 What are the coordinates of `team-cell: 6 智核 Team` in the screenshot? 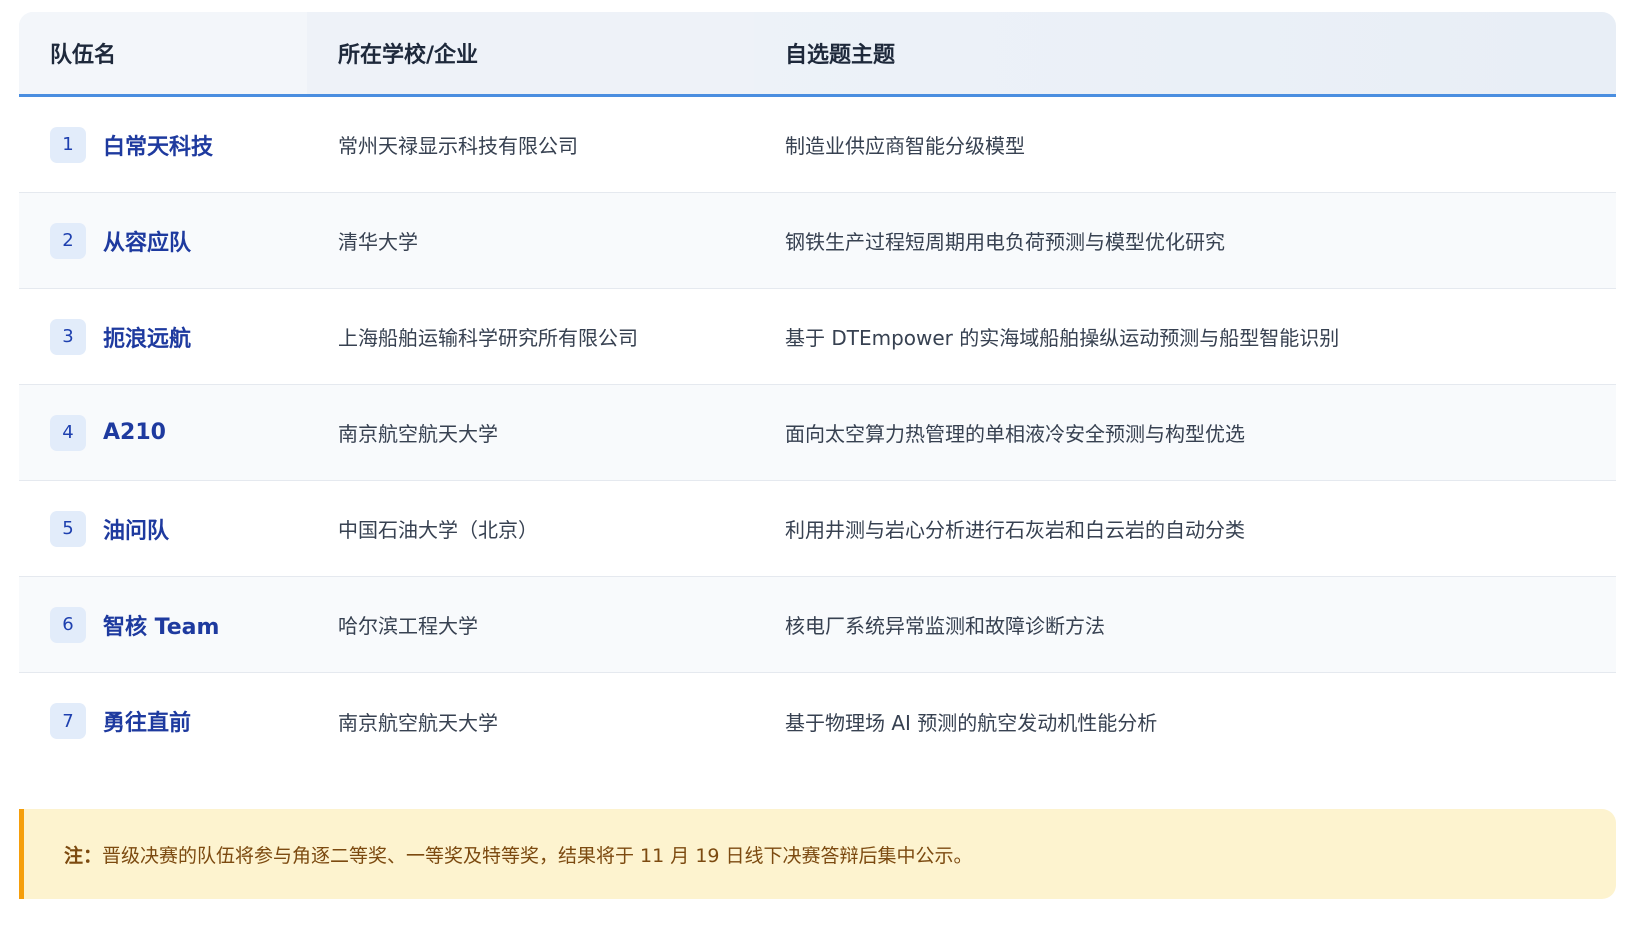 It's located at (163, 624).